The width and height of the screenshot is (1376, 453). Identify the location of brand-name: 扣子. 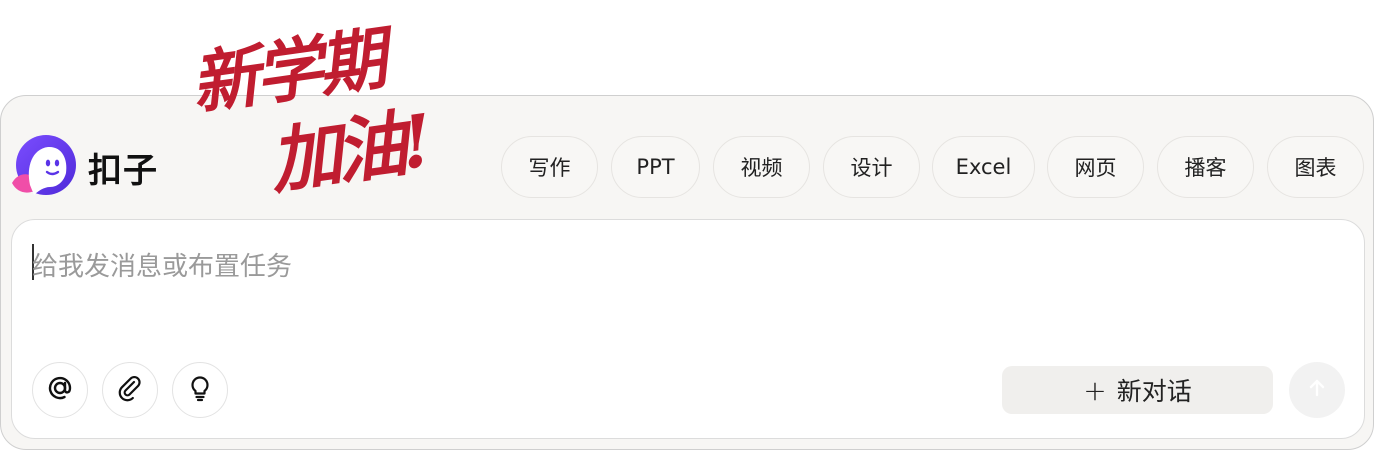
(123, 170).